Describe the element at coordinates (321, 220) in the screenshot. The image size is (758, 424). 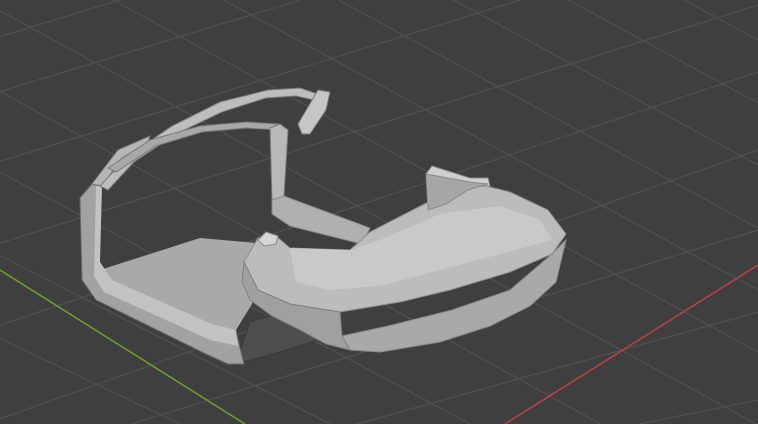
I see `car-cowl` at that location.